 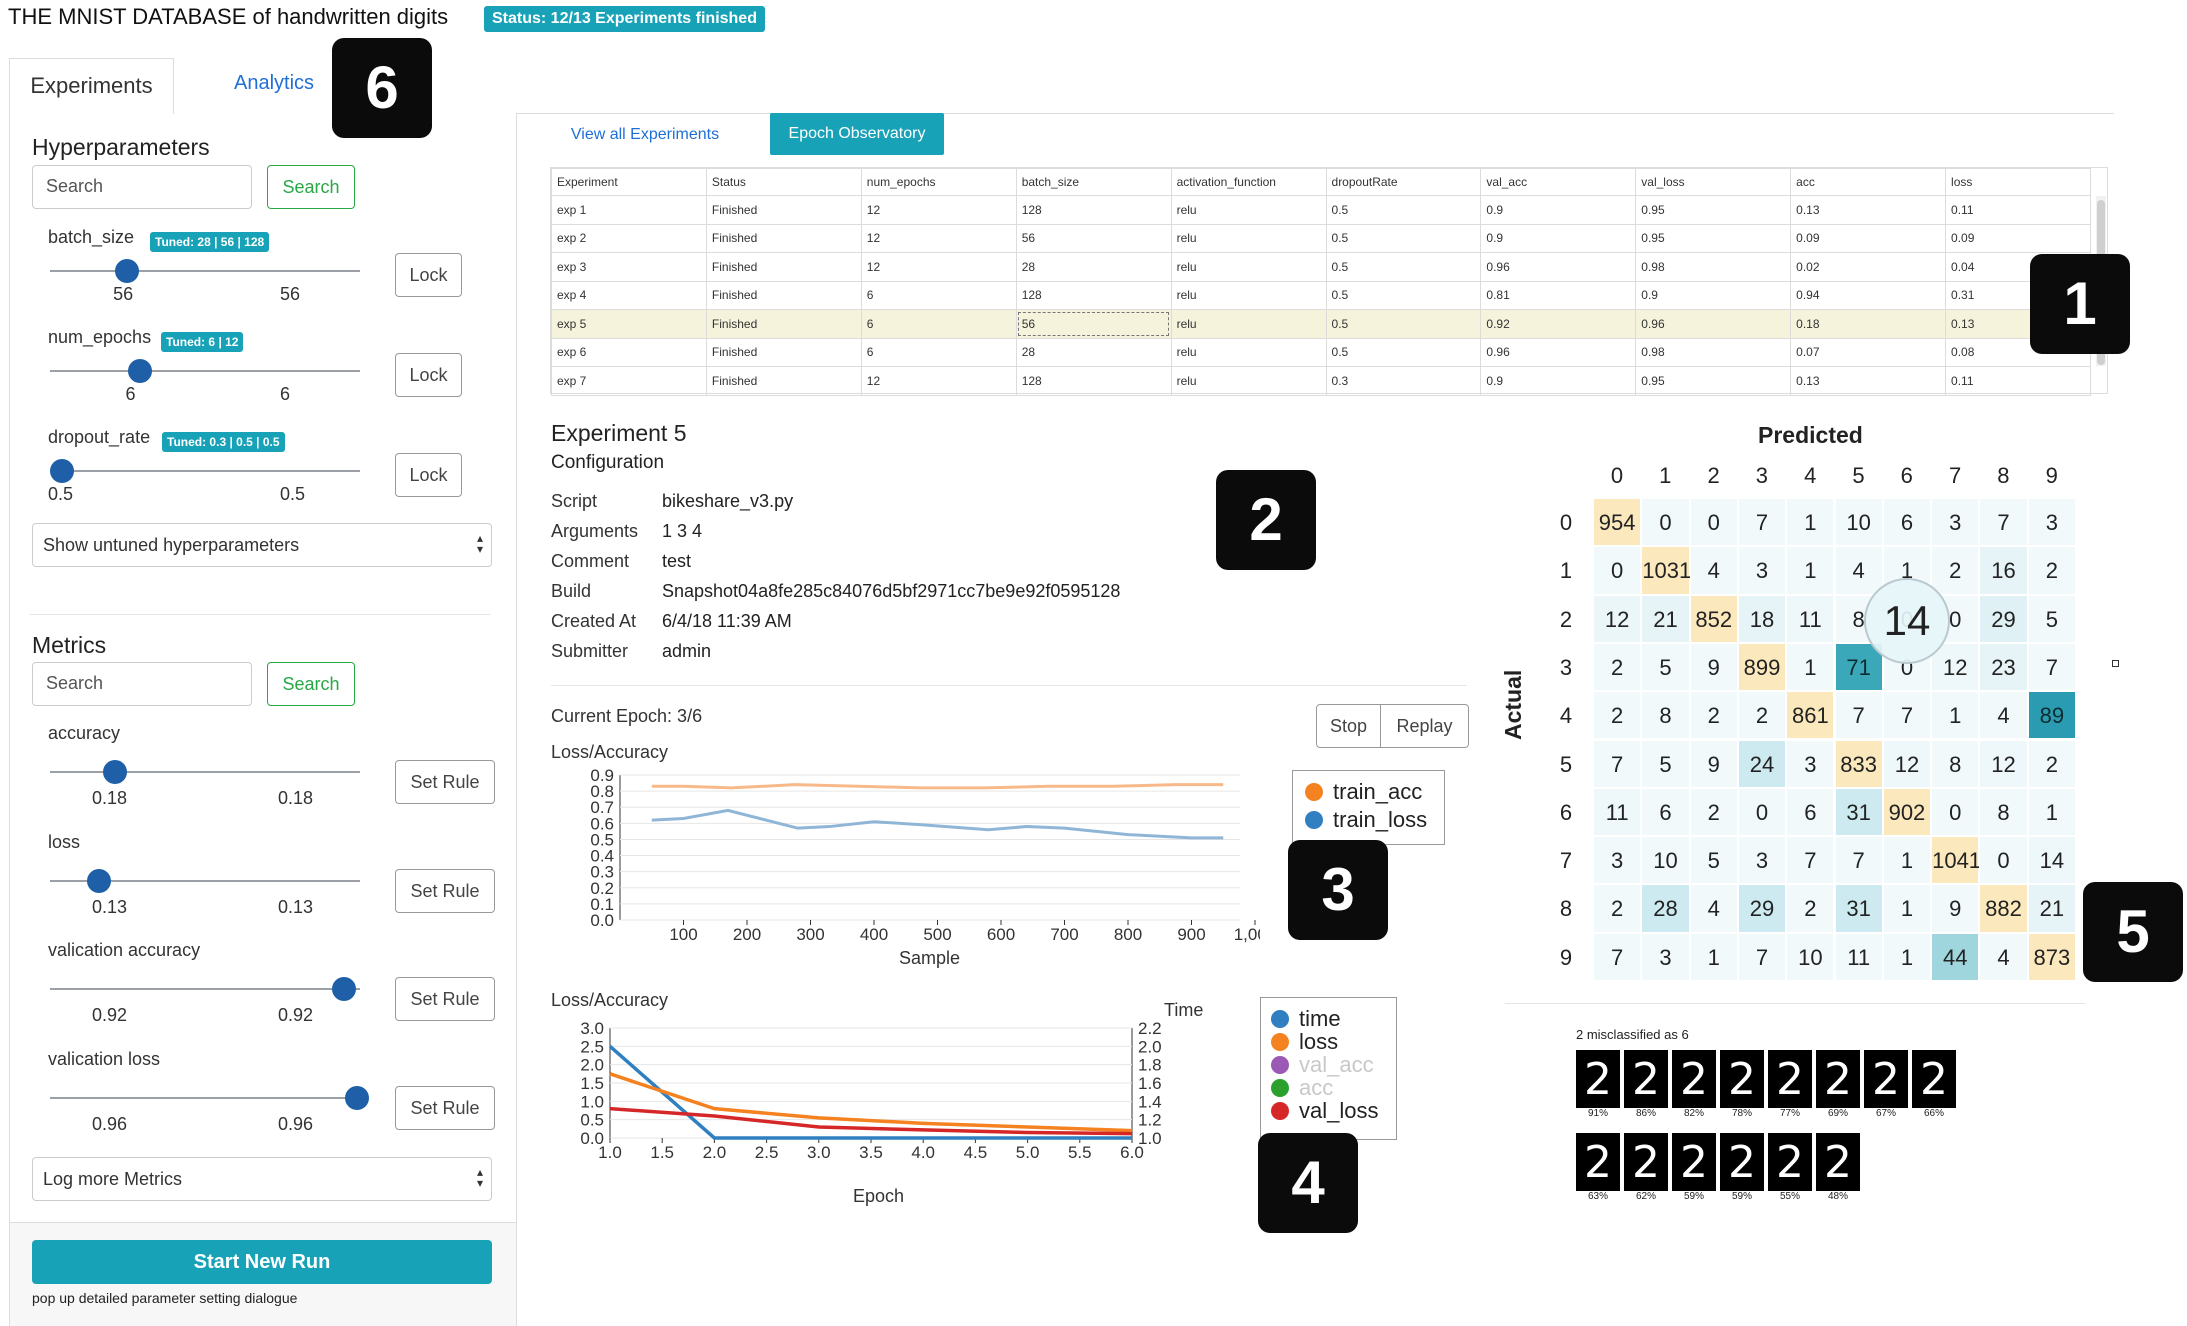 I want to click on matrix-cell: 1041, so click(x=1956, y=860).